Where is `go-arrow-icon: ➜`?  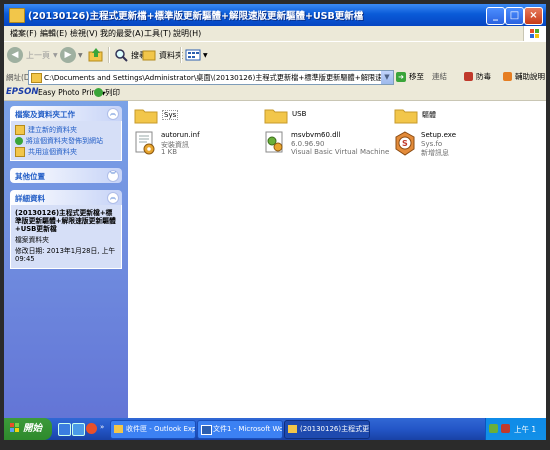
go-arrow-icon: ➜ is located at coordinates (401, 76).